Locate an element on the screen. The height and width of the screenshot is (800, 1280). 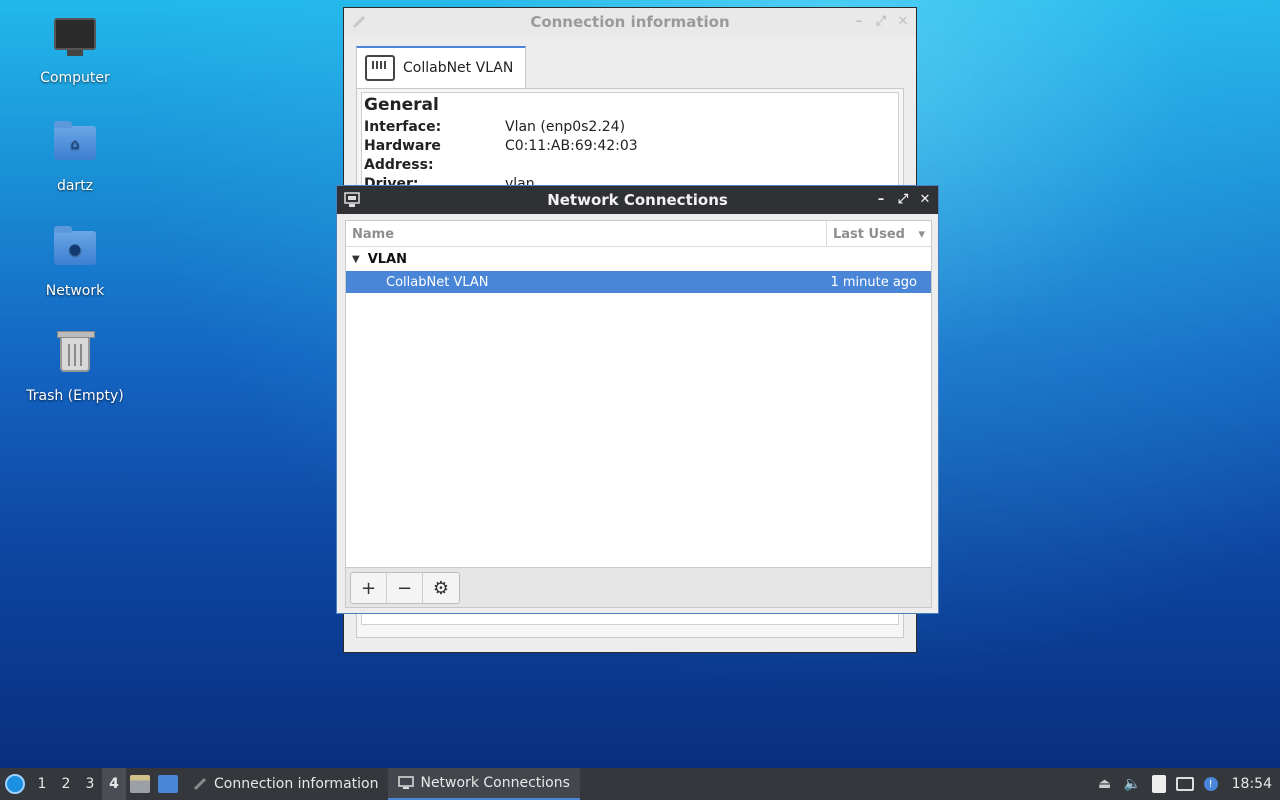
list-header: Name Last Used ▾ is located at coordinates (638, 234).